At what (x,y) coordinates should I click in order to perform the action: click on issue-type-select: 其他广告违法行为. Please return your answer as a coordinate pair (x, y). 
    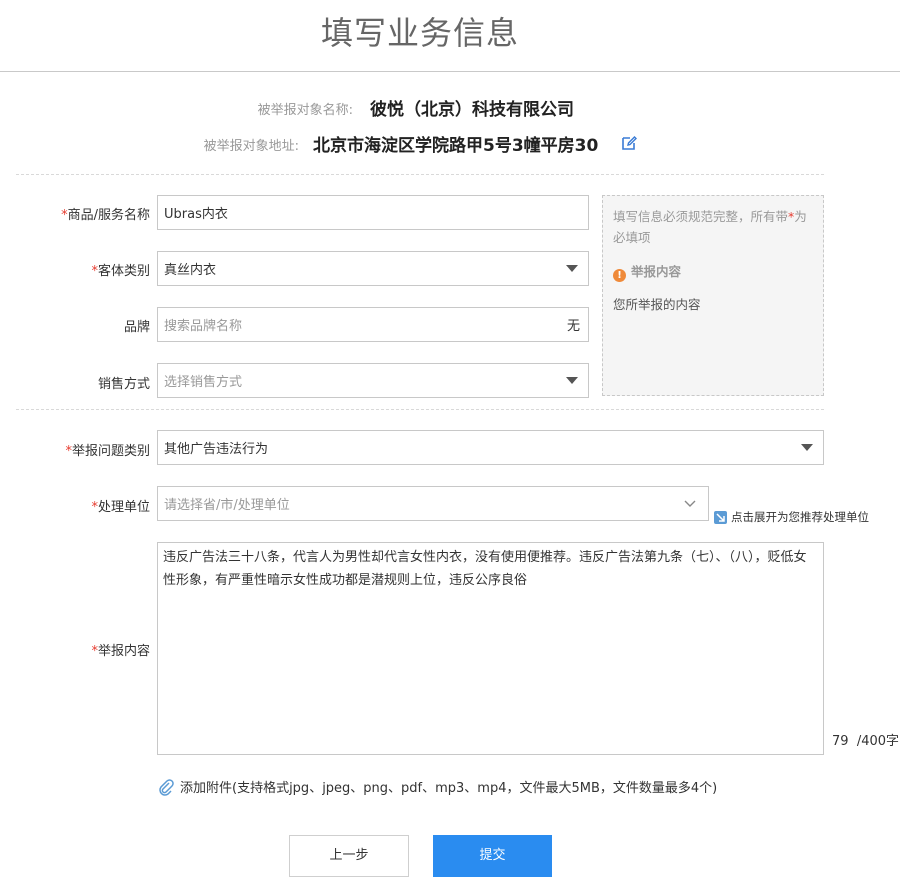
    Looking at the image, I should click on (490, 447).